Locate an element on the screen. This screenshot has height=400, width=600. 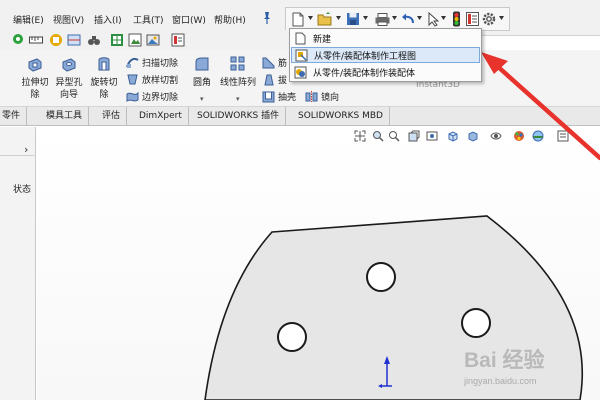
new-dropdown-menu: 新建 从零件/装配体制作工程图 从零件/装配体制作装配体 is located at coordinates (385, 55).